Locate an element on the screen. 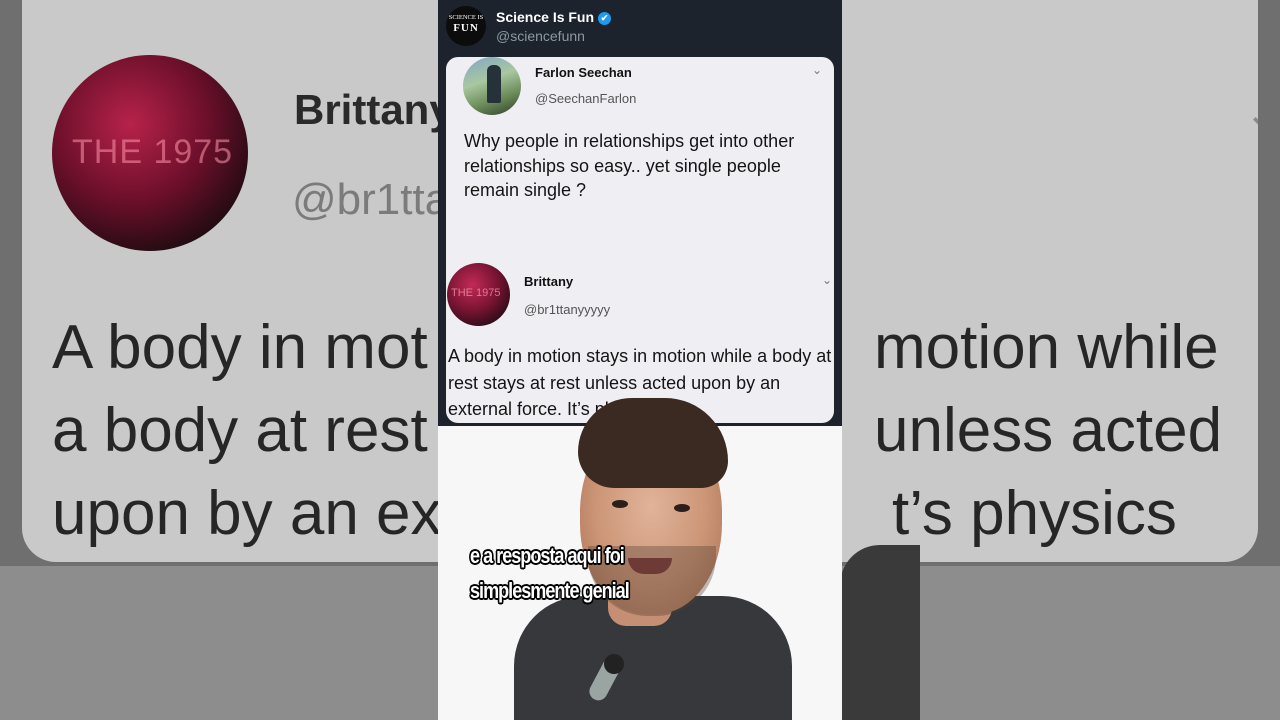 This screenshot has height=720, width=1280. background-text-line-1: A body in mot is located at coordinates (240, 347).